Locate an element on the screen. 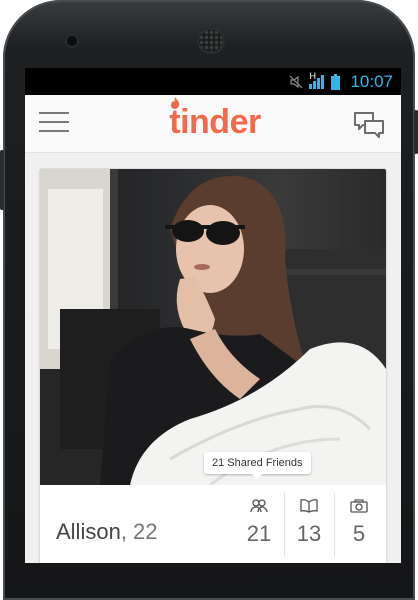 Image resolution: width=418 pixels, height=600 pixels. muted-speaker-icon is located at coordinates (296, 82).